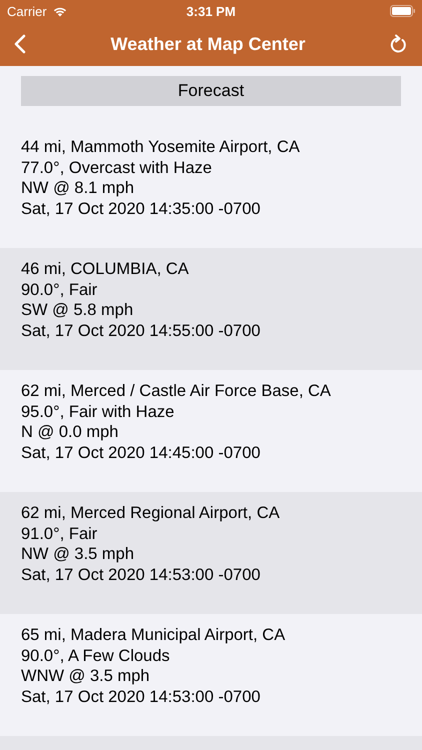  I want to click on station-detail-text: 90.0°, Fair, so click(59, 290).